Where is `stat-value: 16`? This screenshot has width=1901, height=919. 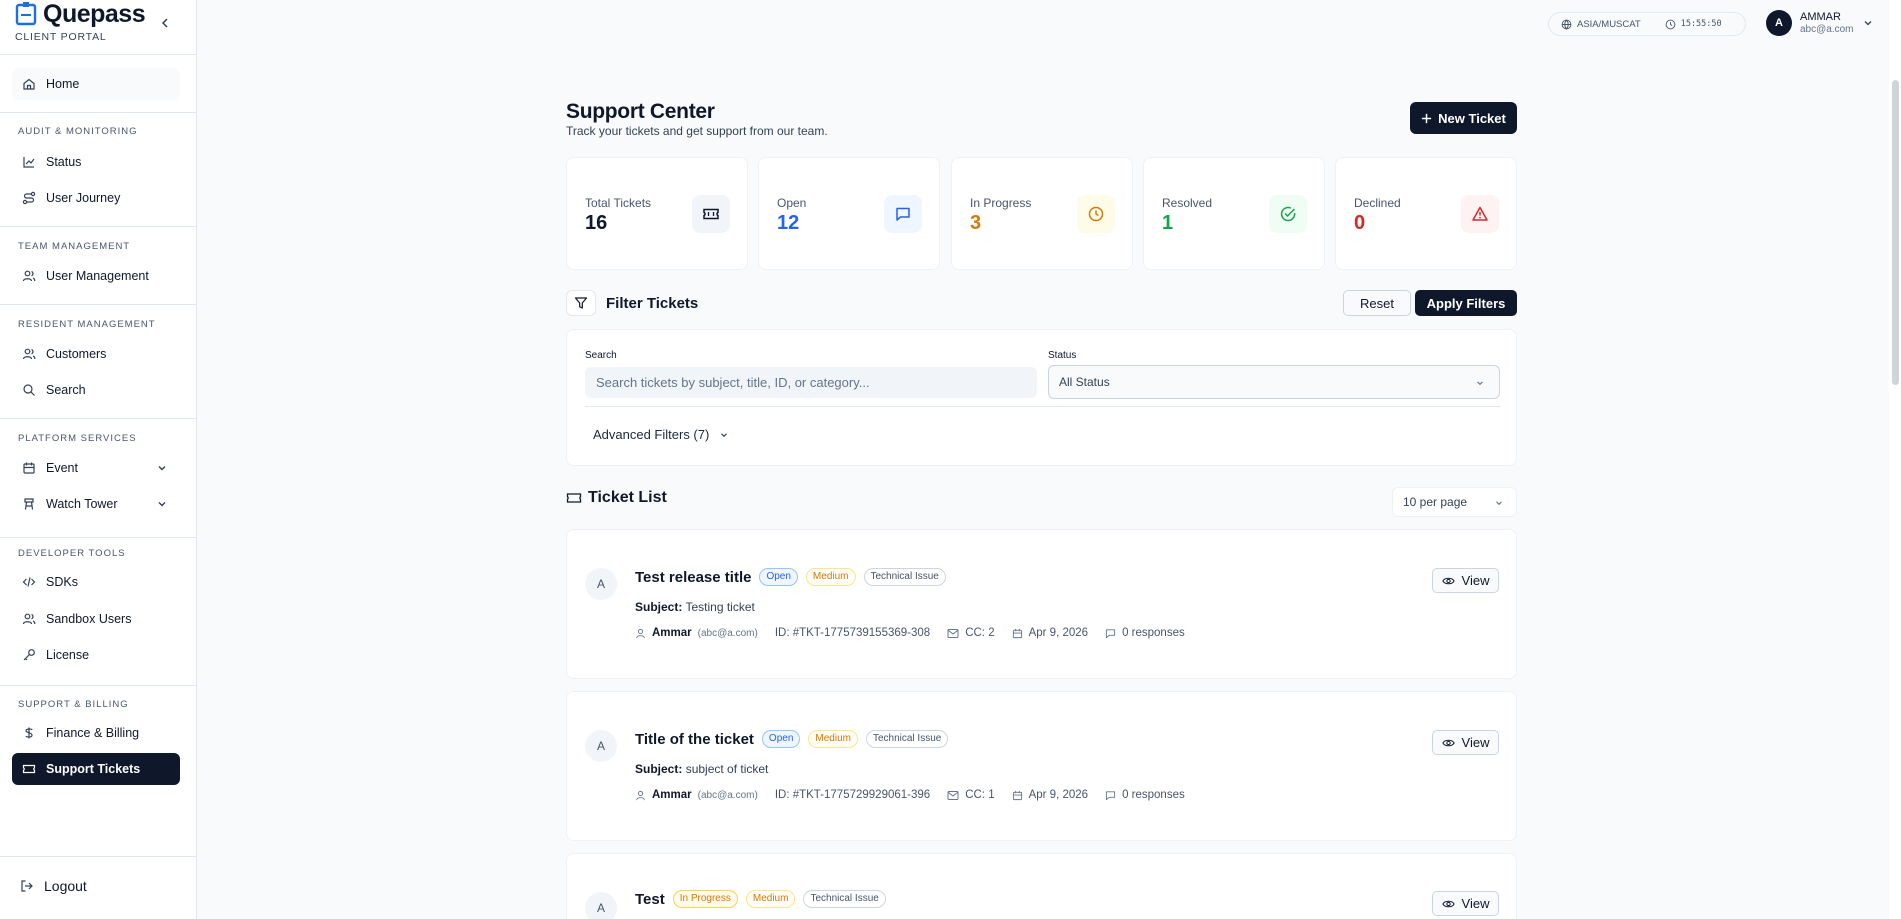
stat-value: 16 is located at coordinates (596, 223).